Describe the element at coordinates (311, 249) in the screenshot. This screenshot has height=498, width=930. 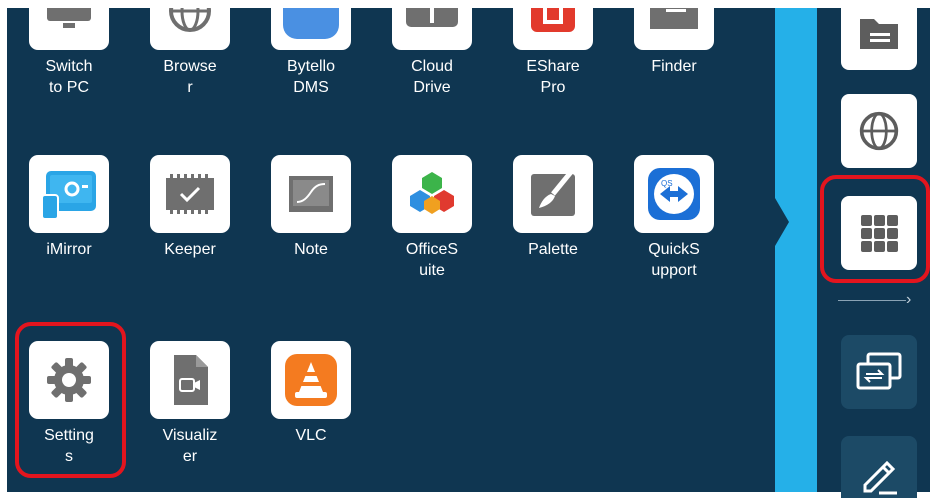
I see `app-label: Note` at that location.